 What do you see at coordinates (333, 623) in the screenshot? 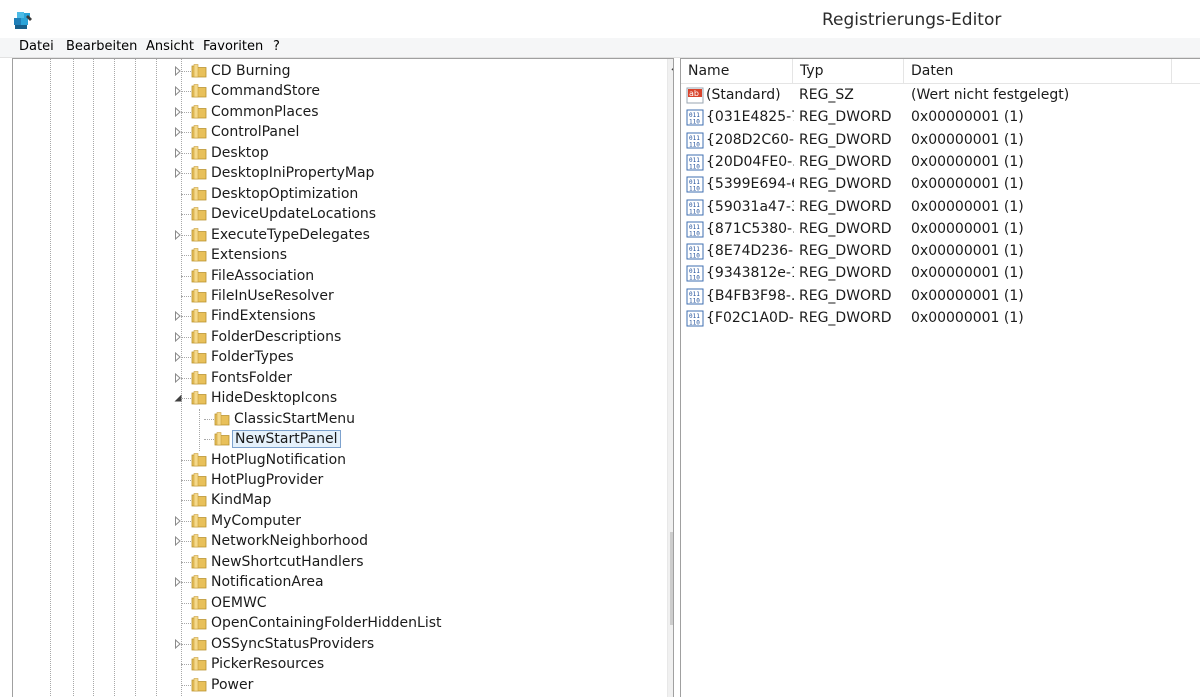
I see `tree-item: OpenContainingFolderHiddenList` at bounding box center [333, 623].